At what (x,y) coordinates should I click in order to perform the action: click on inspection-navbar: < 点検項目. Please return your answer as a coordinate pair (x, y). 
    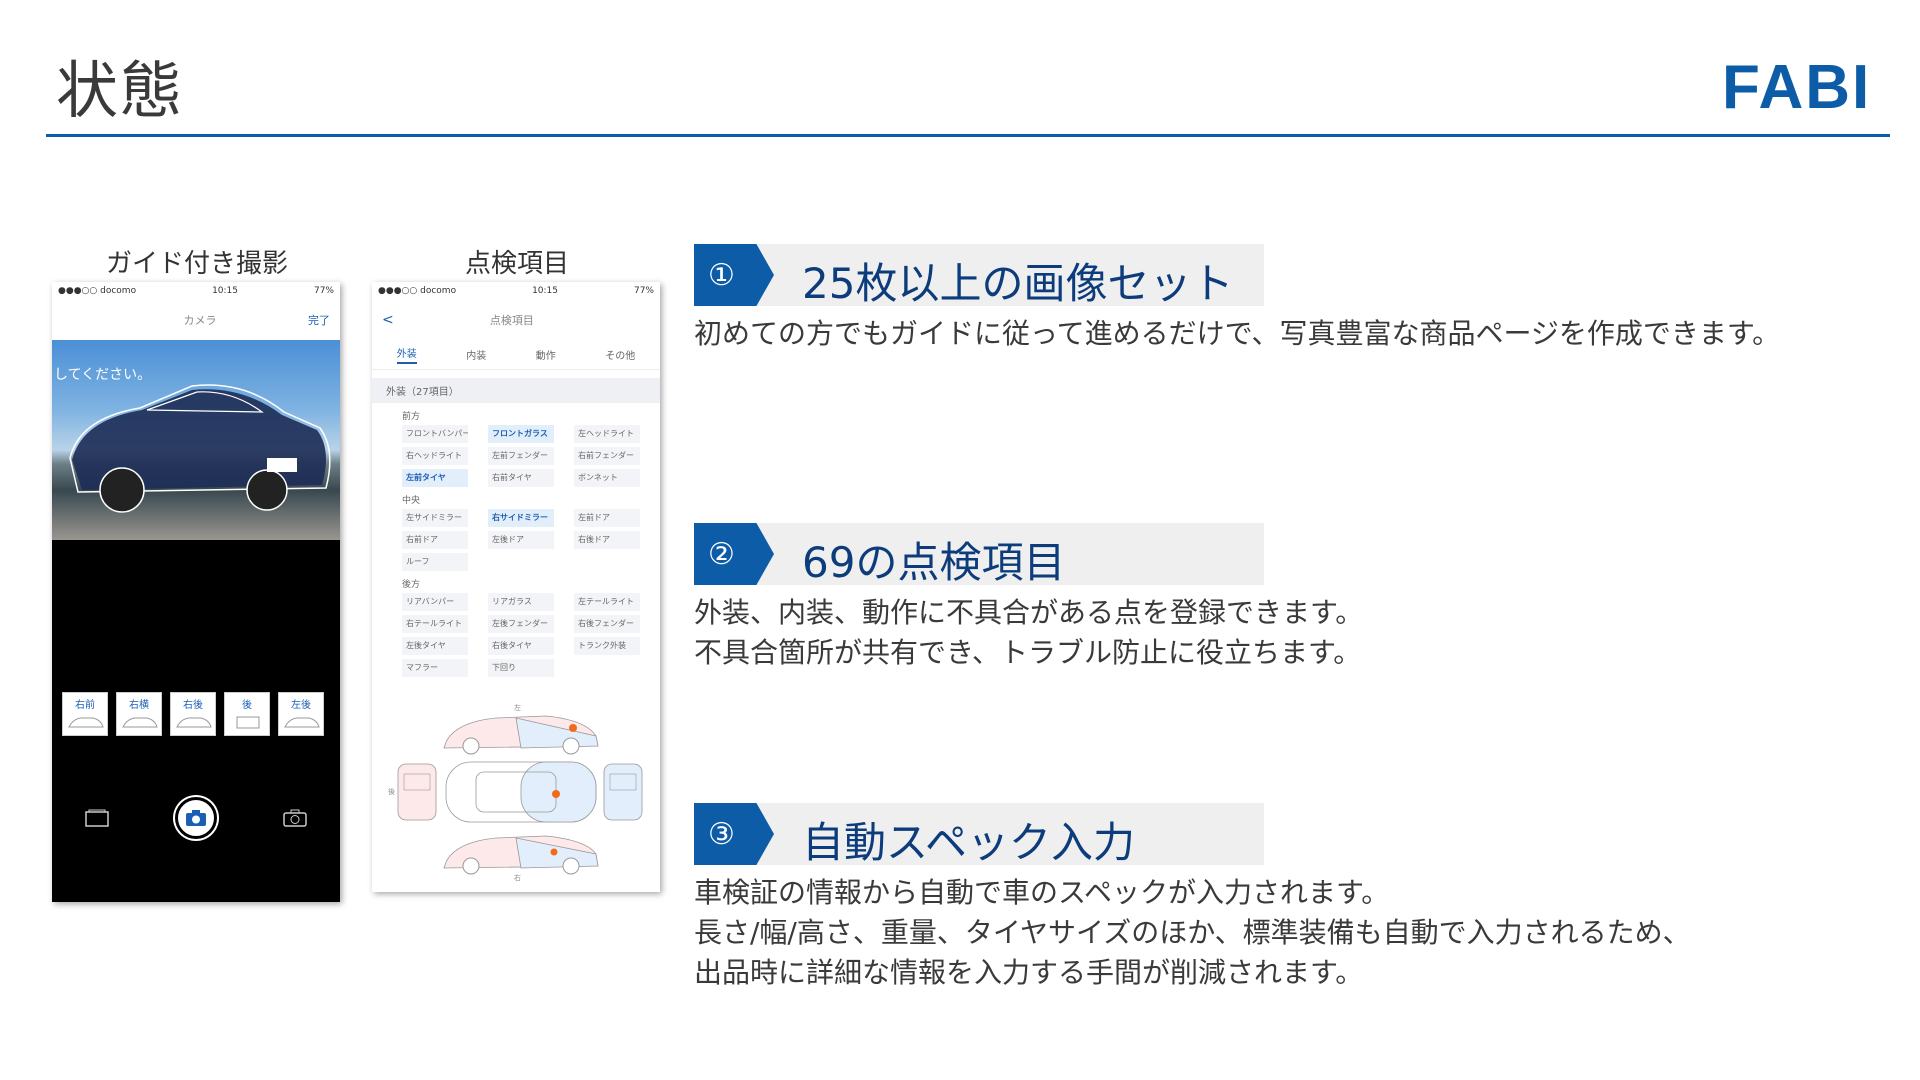
    Looking at the image, I should click on (516, 320).